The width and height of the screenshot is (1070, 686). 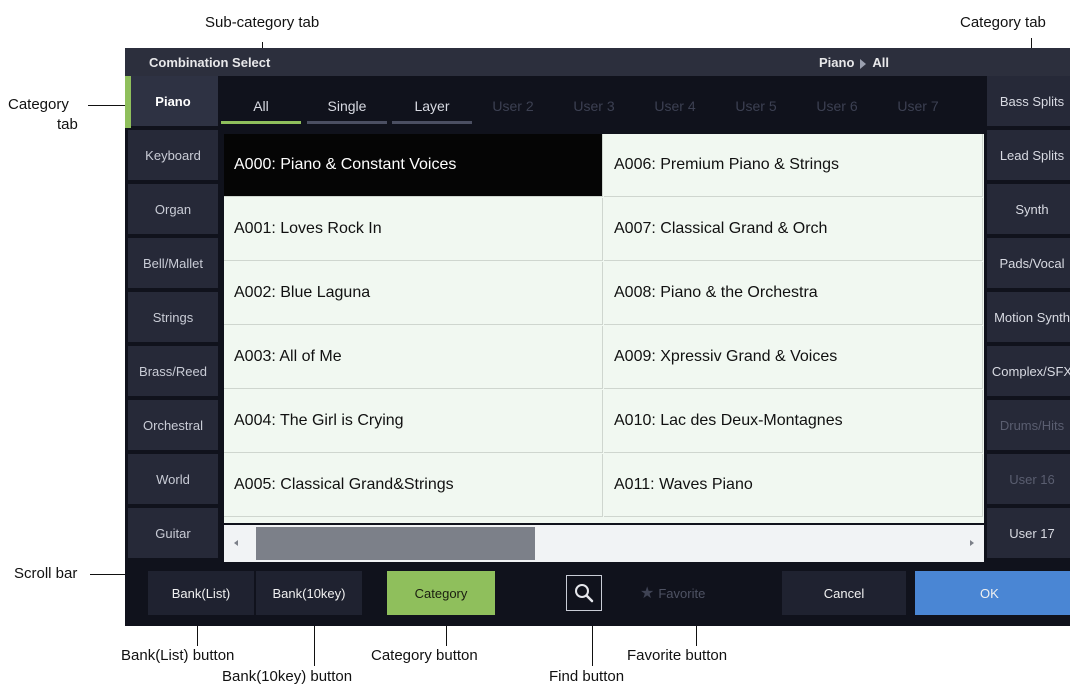 I want to click on breadcrumb-arrow-icon, so click(x=863, y=63).